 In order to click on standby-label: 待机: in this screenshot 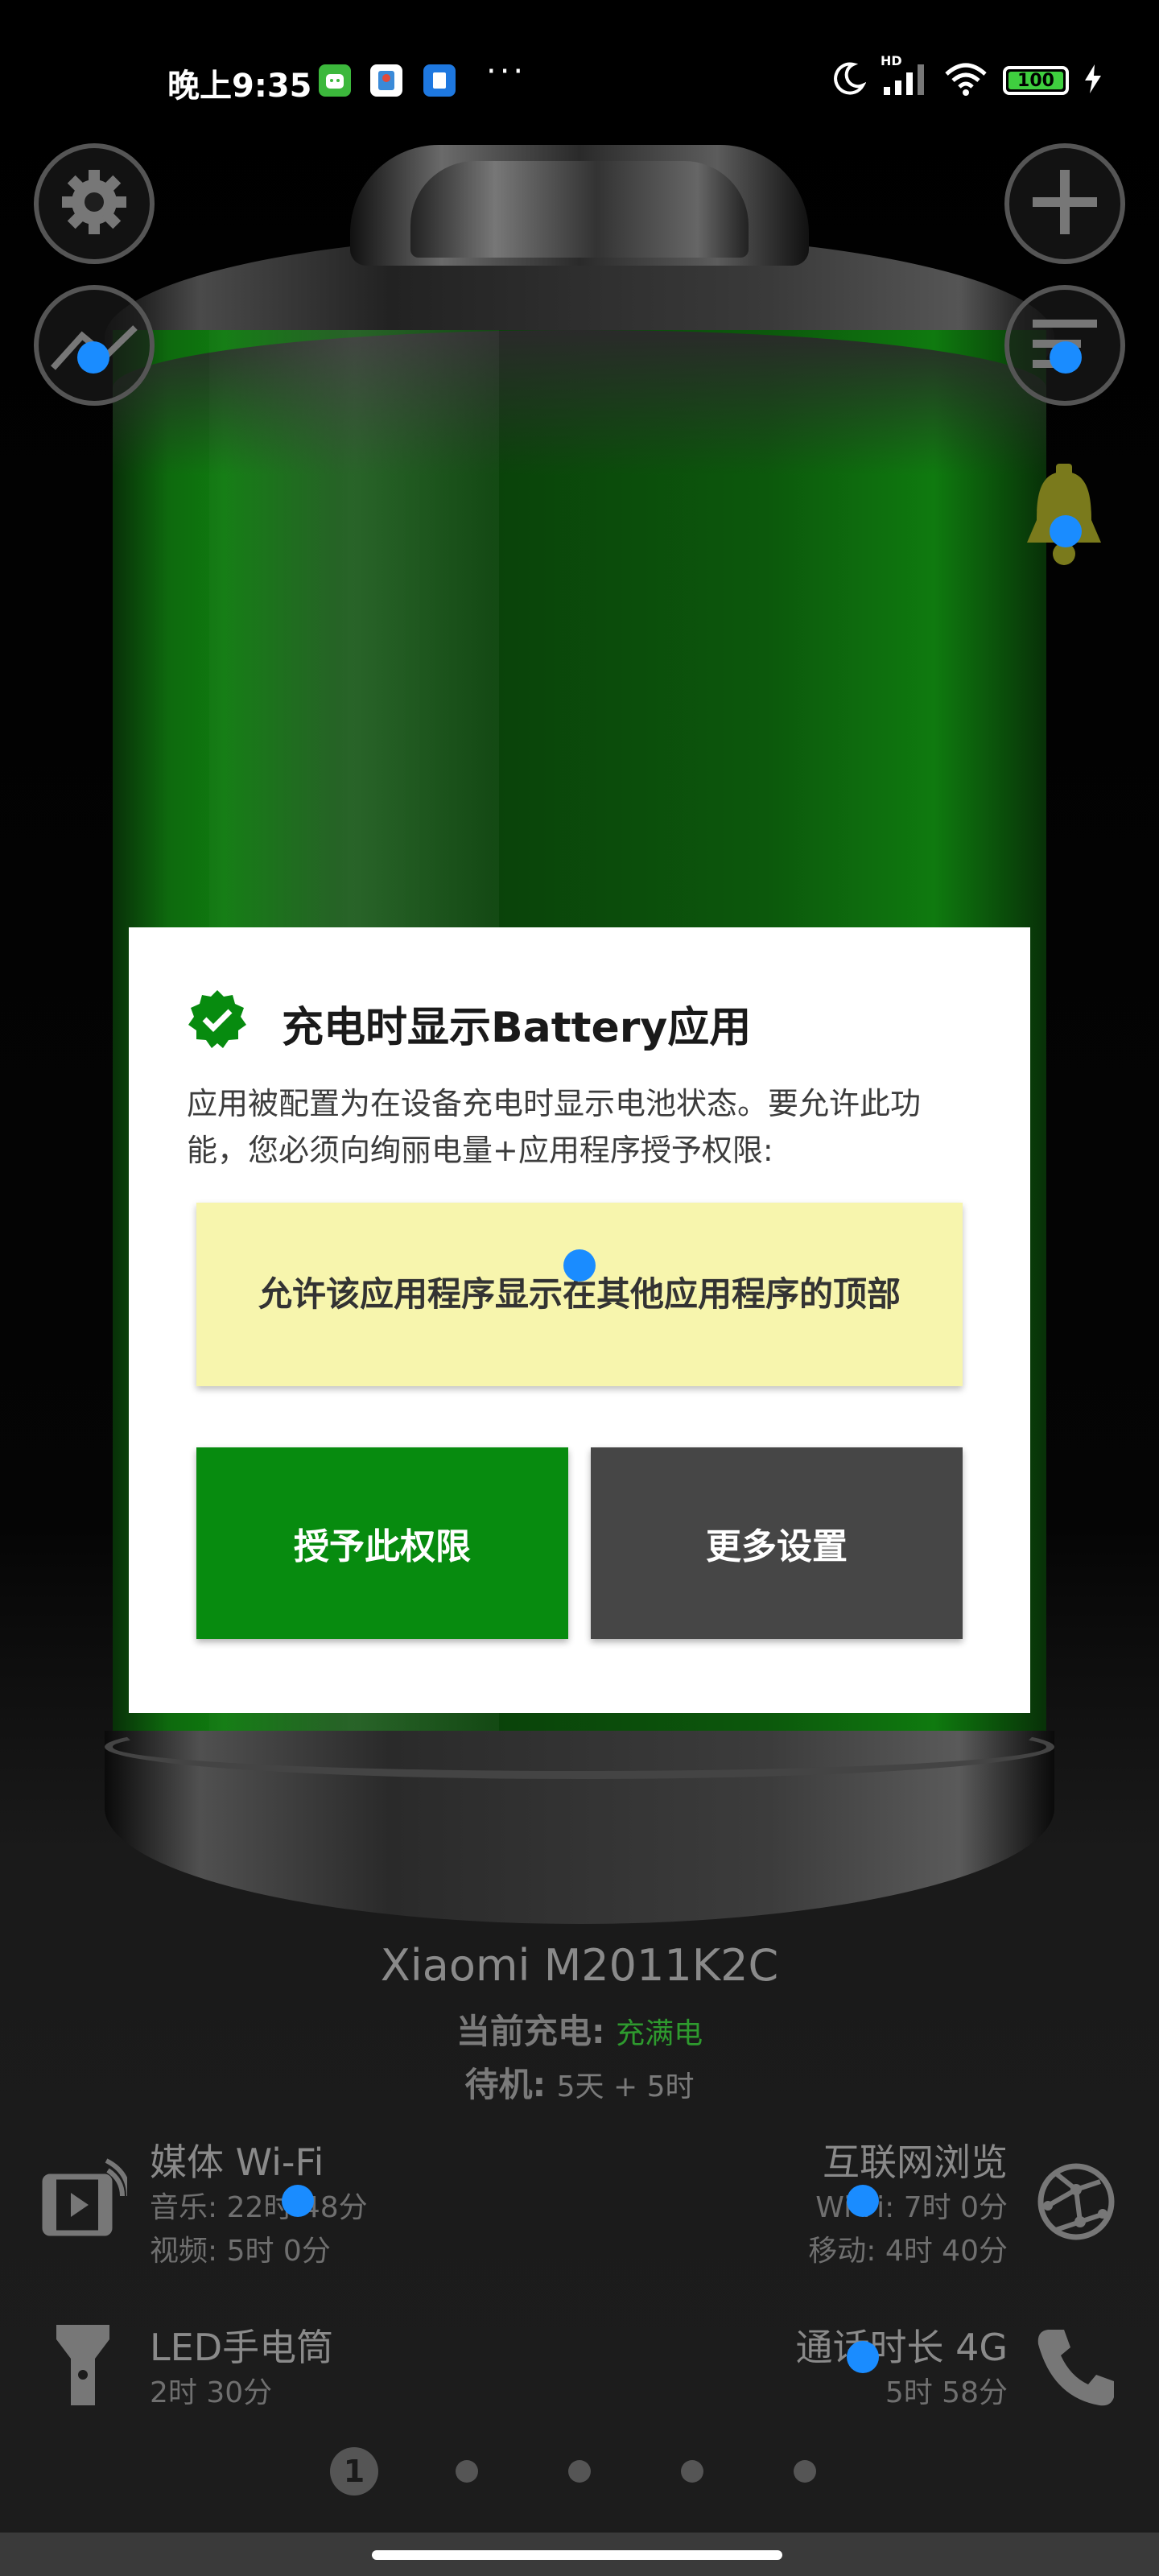, I will do `click(505, 2084)`.